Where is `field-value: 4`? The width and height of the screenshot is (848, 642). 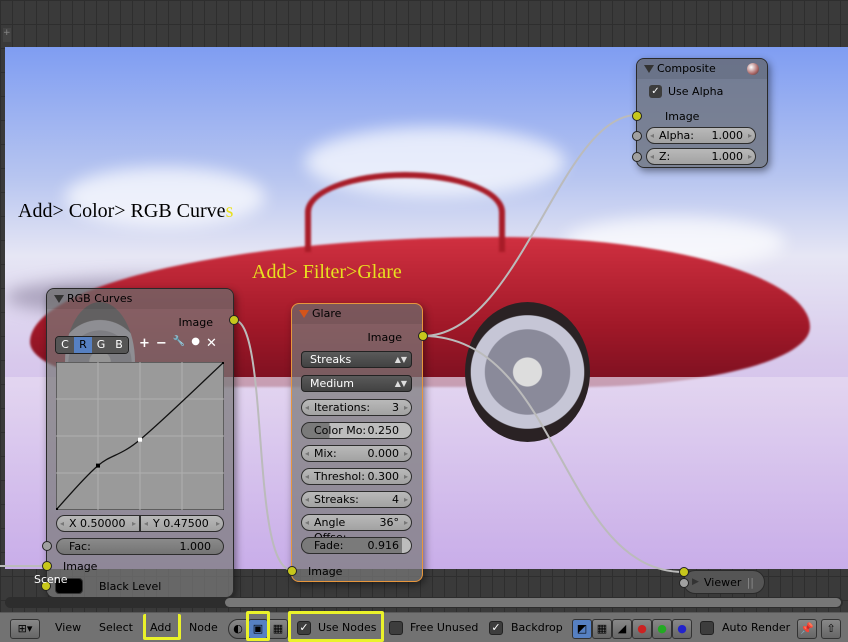
field-value: 4 is located at coordinates (395, 499).